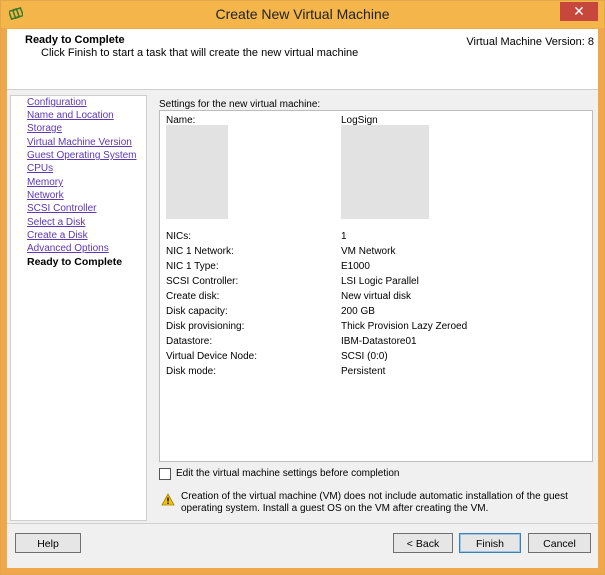 This screenshot has height=575, width=605. What do you see at coordinates (302, 523) in the screenshot?
I see `footer-divider` at bounding box center [302, 523].